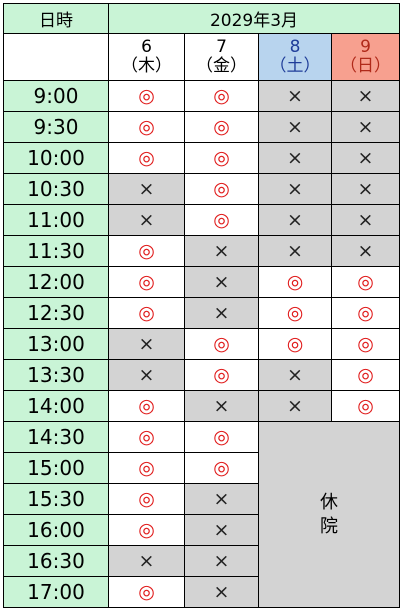 The image size is (400, 613). Describe the element at coordinates (56, 282) in the screenshot. I see `time-slot-label: 12:00` at that location.